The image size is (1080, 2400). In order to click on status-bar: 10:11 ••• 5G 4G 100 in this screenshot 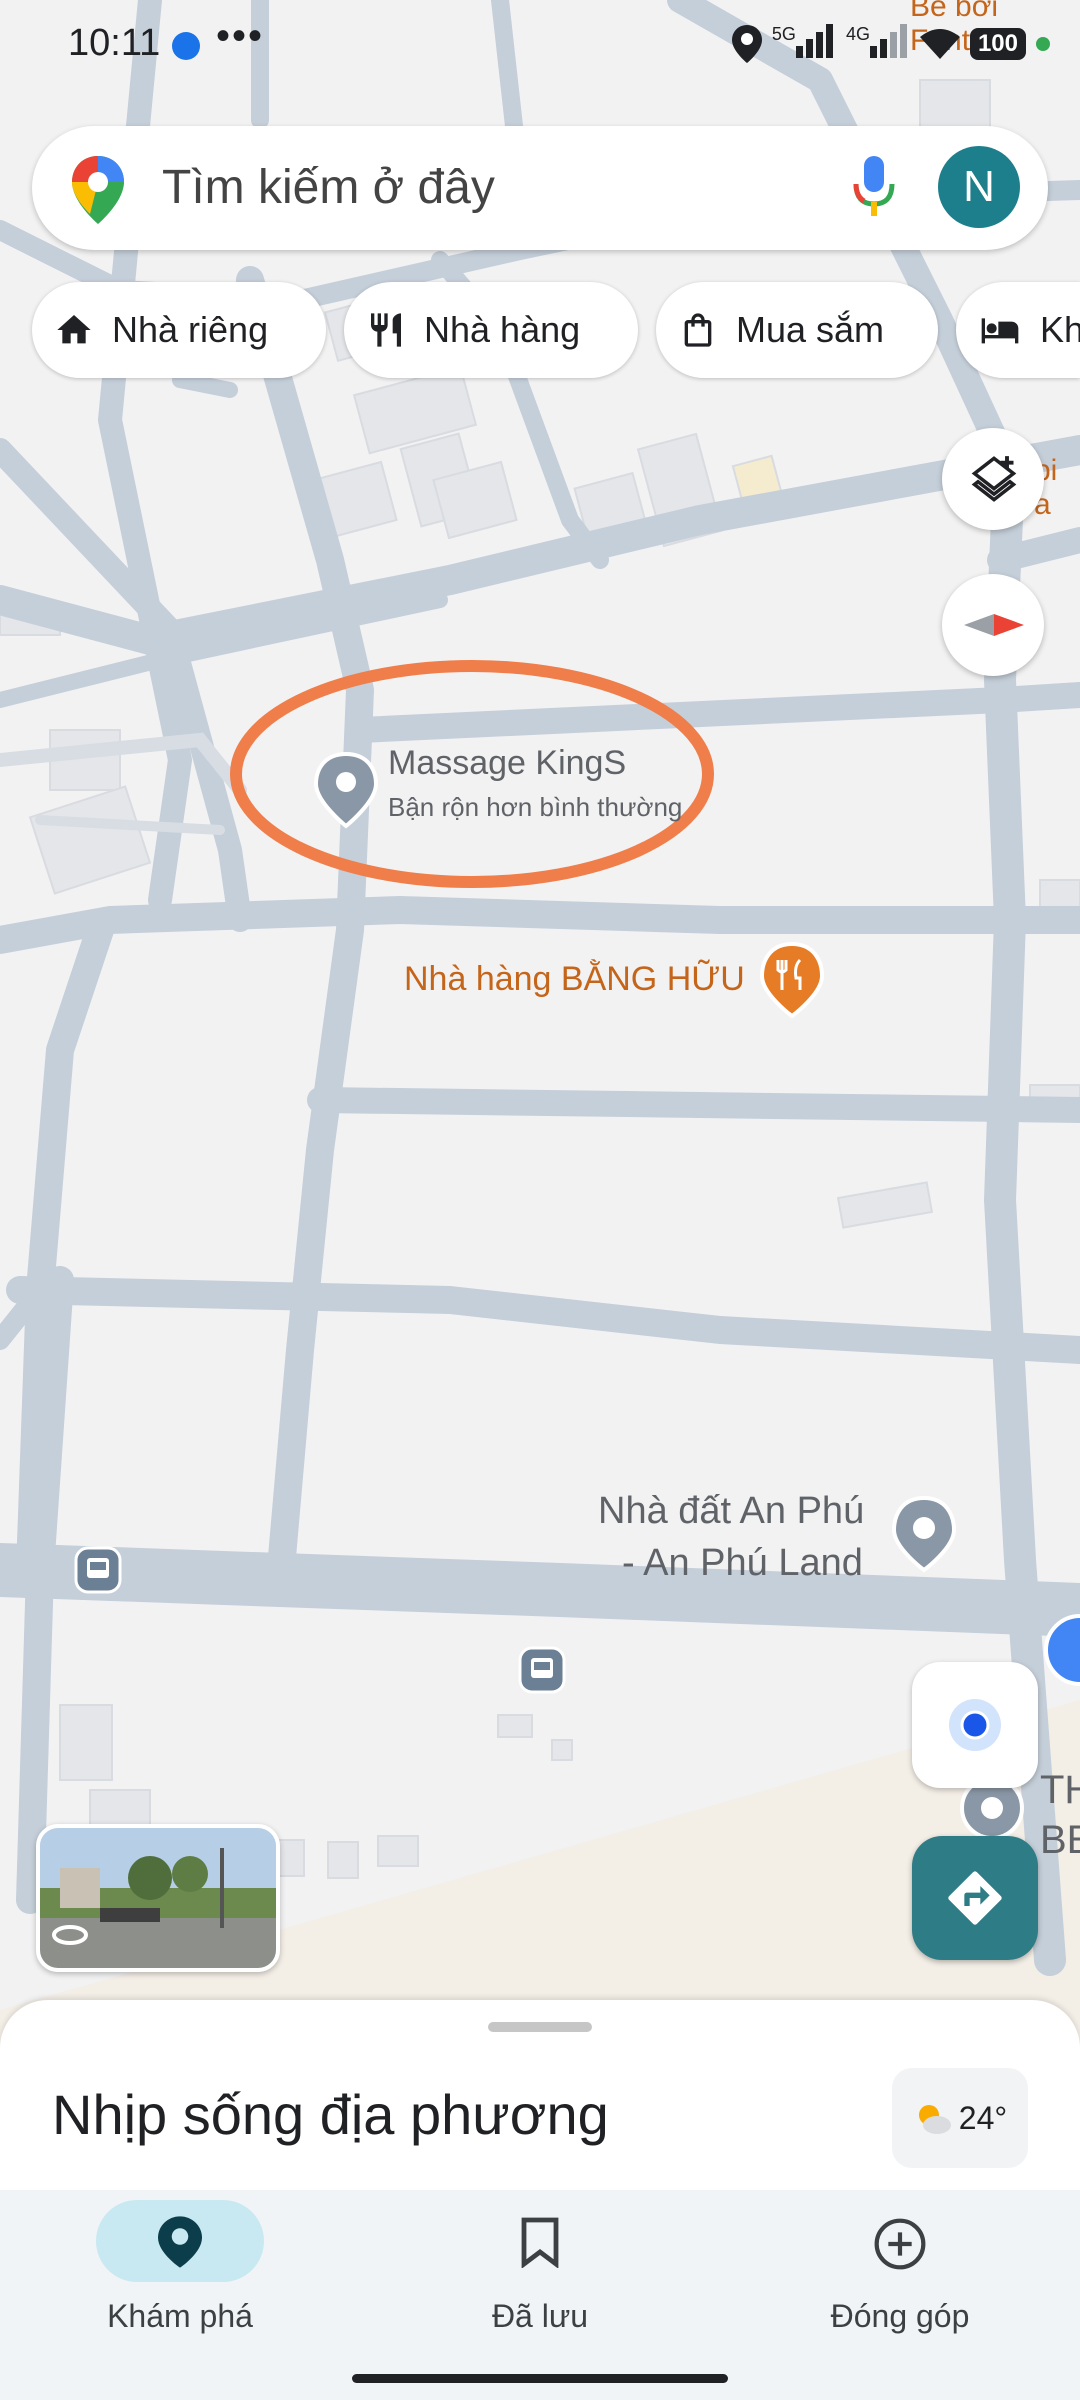, I will do `click(540, 45)`.